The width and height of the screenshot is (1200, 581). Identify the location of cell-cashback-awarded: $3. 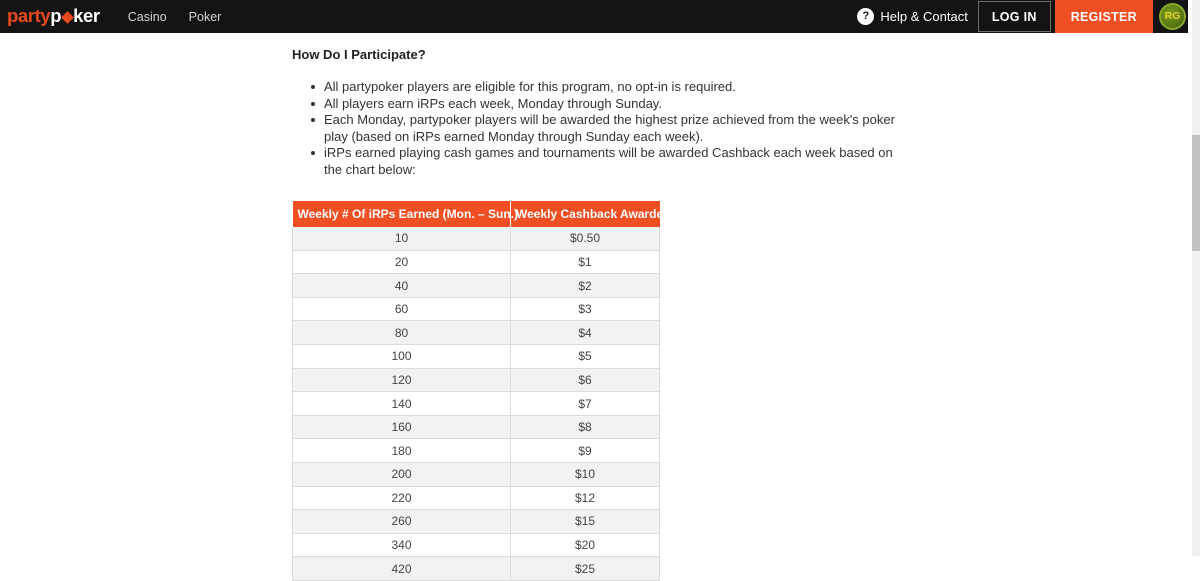
(585, 309).